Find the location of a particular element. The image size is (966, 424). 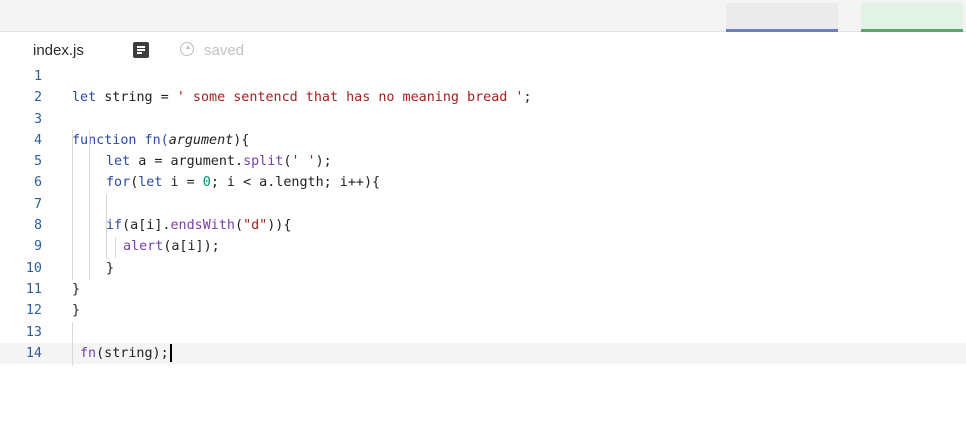

editor-tab-bar: index.js saved is located at coordinates (483, 50).